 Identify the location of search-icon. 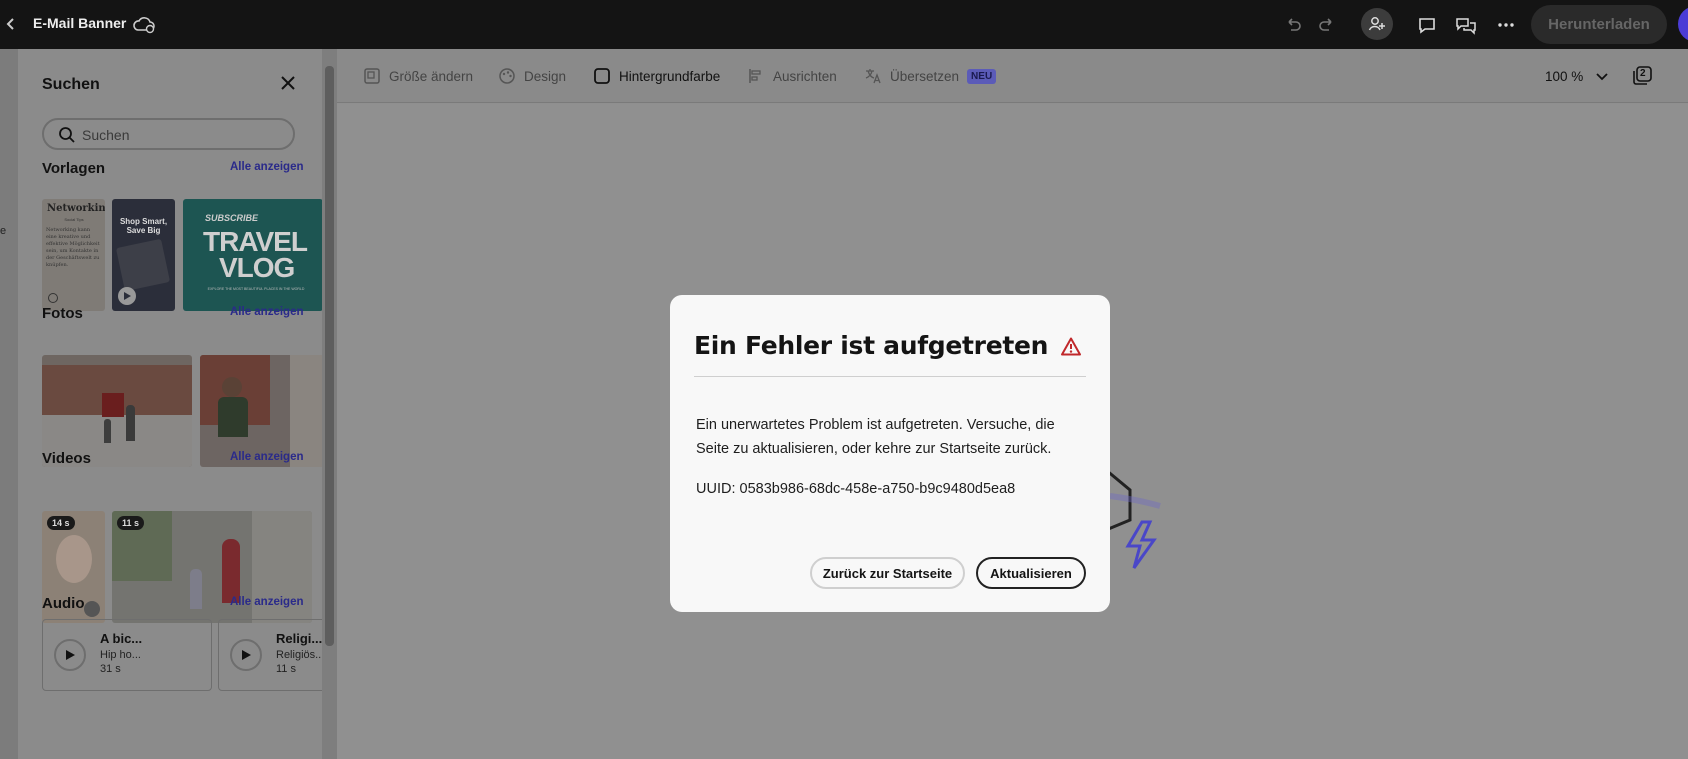
(67, 135).